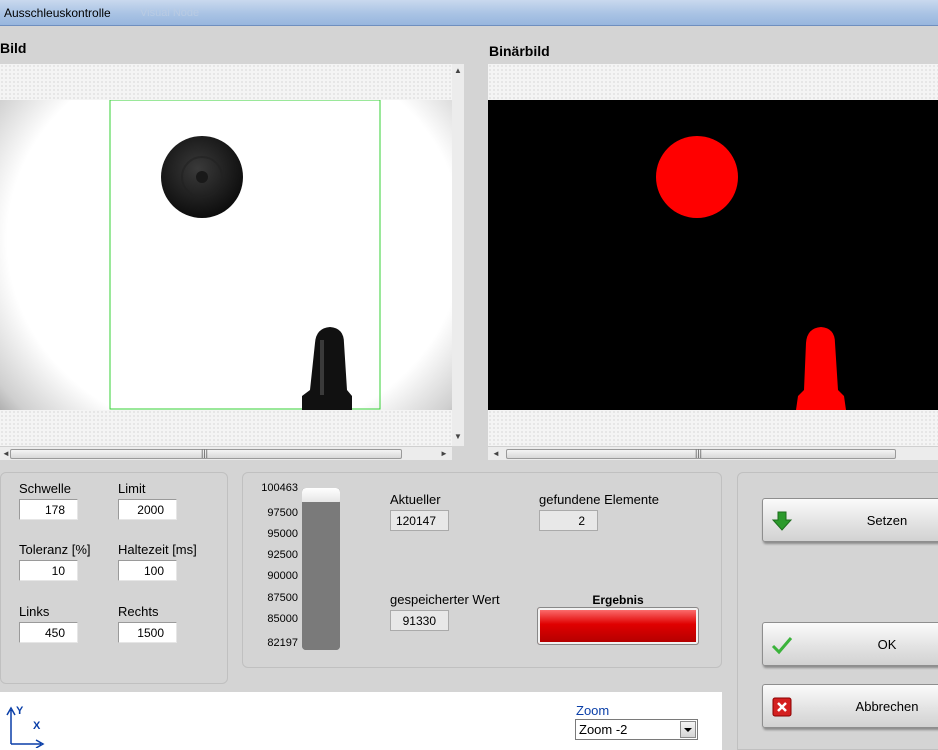  What do you see at coordinates (887, 644) in the screenshot?
I see `ok-label: OK` at bounding box center [887, 644].